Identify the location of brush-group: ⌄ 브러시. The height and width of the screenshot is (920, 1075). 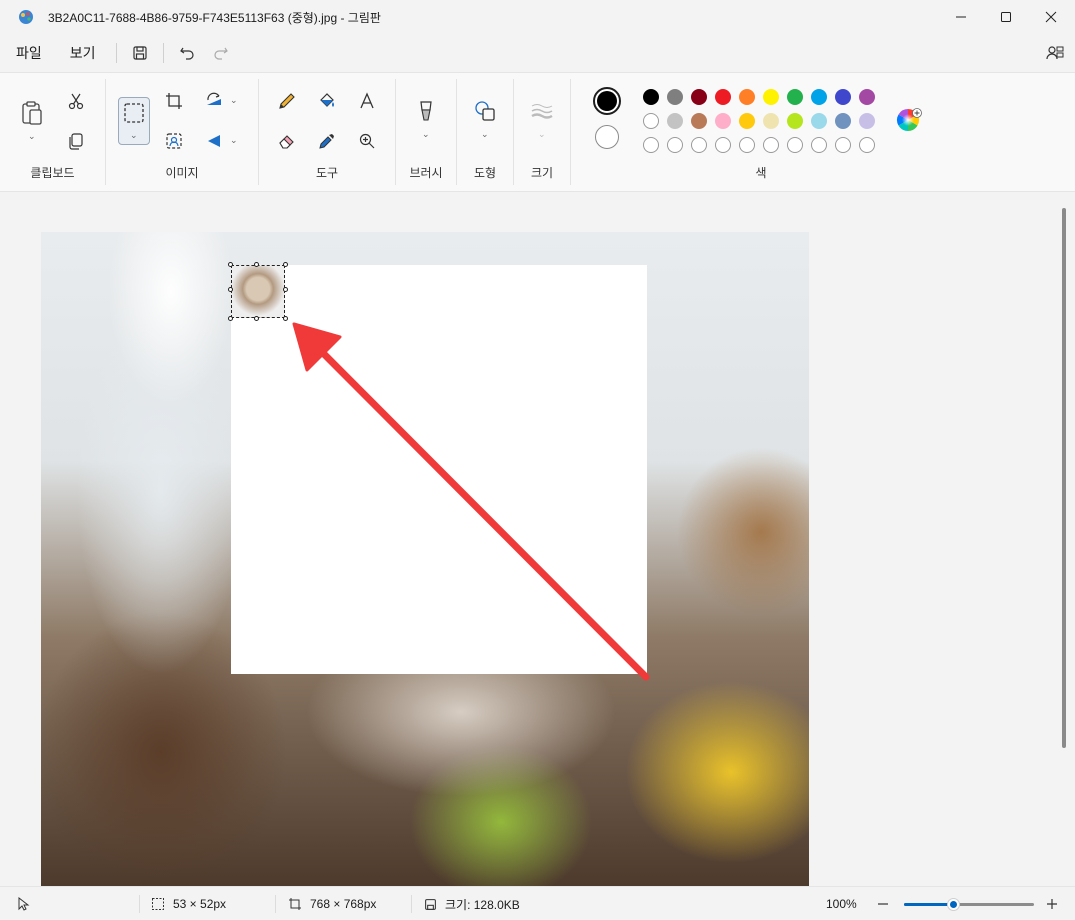
(426, 132).